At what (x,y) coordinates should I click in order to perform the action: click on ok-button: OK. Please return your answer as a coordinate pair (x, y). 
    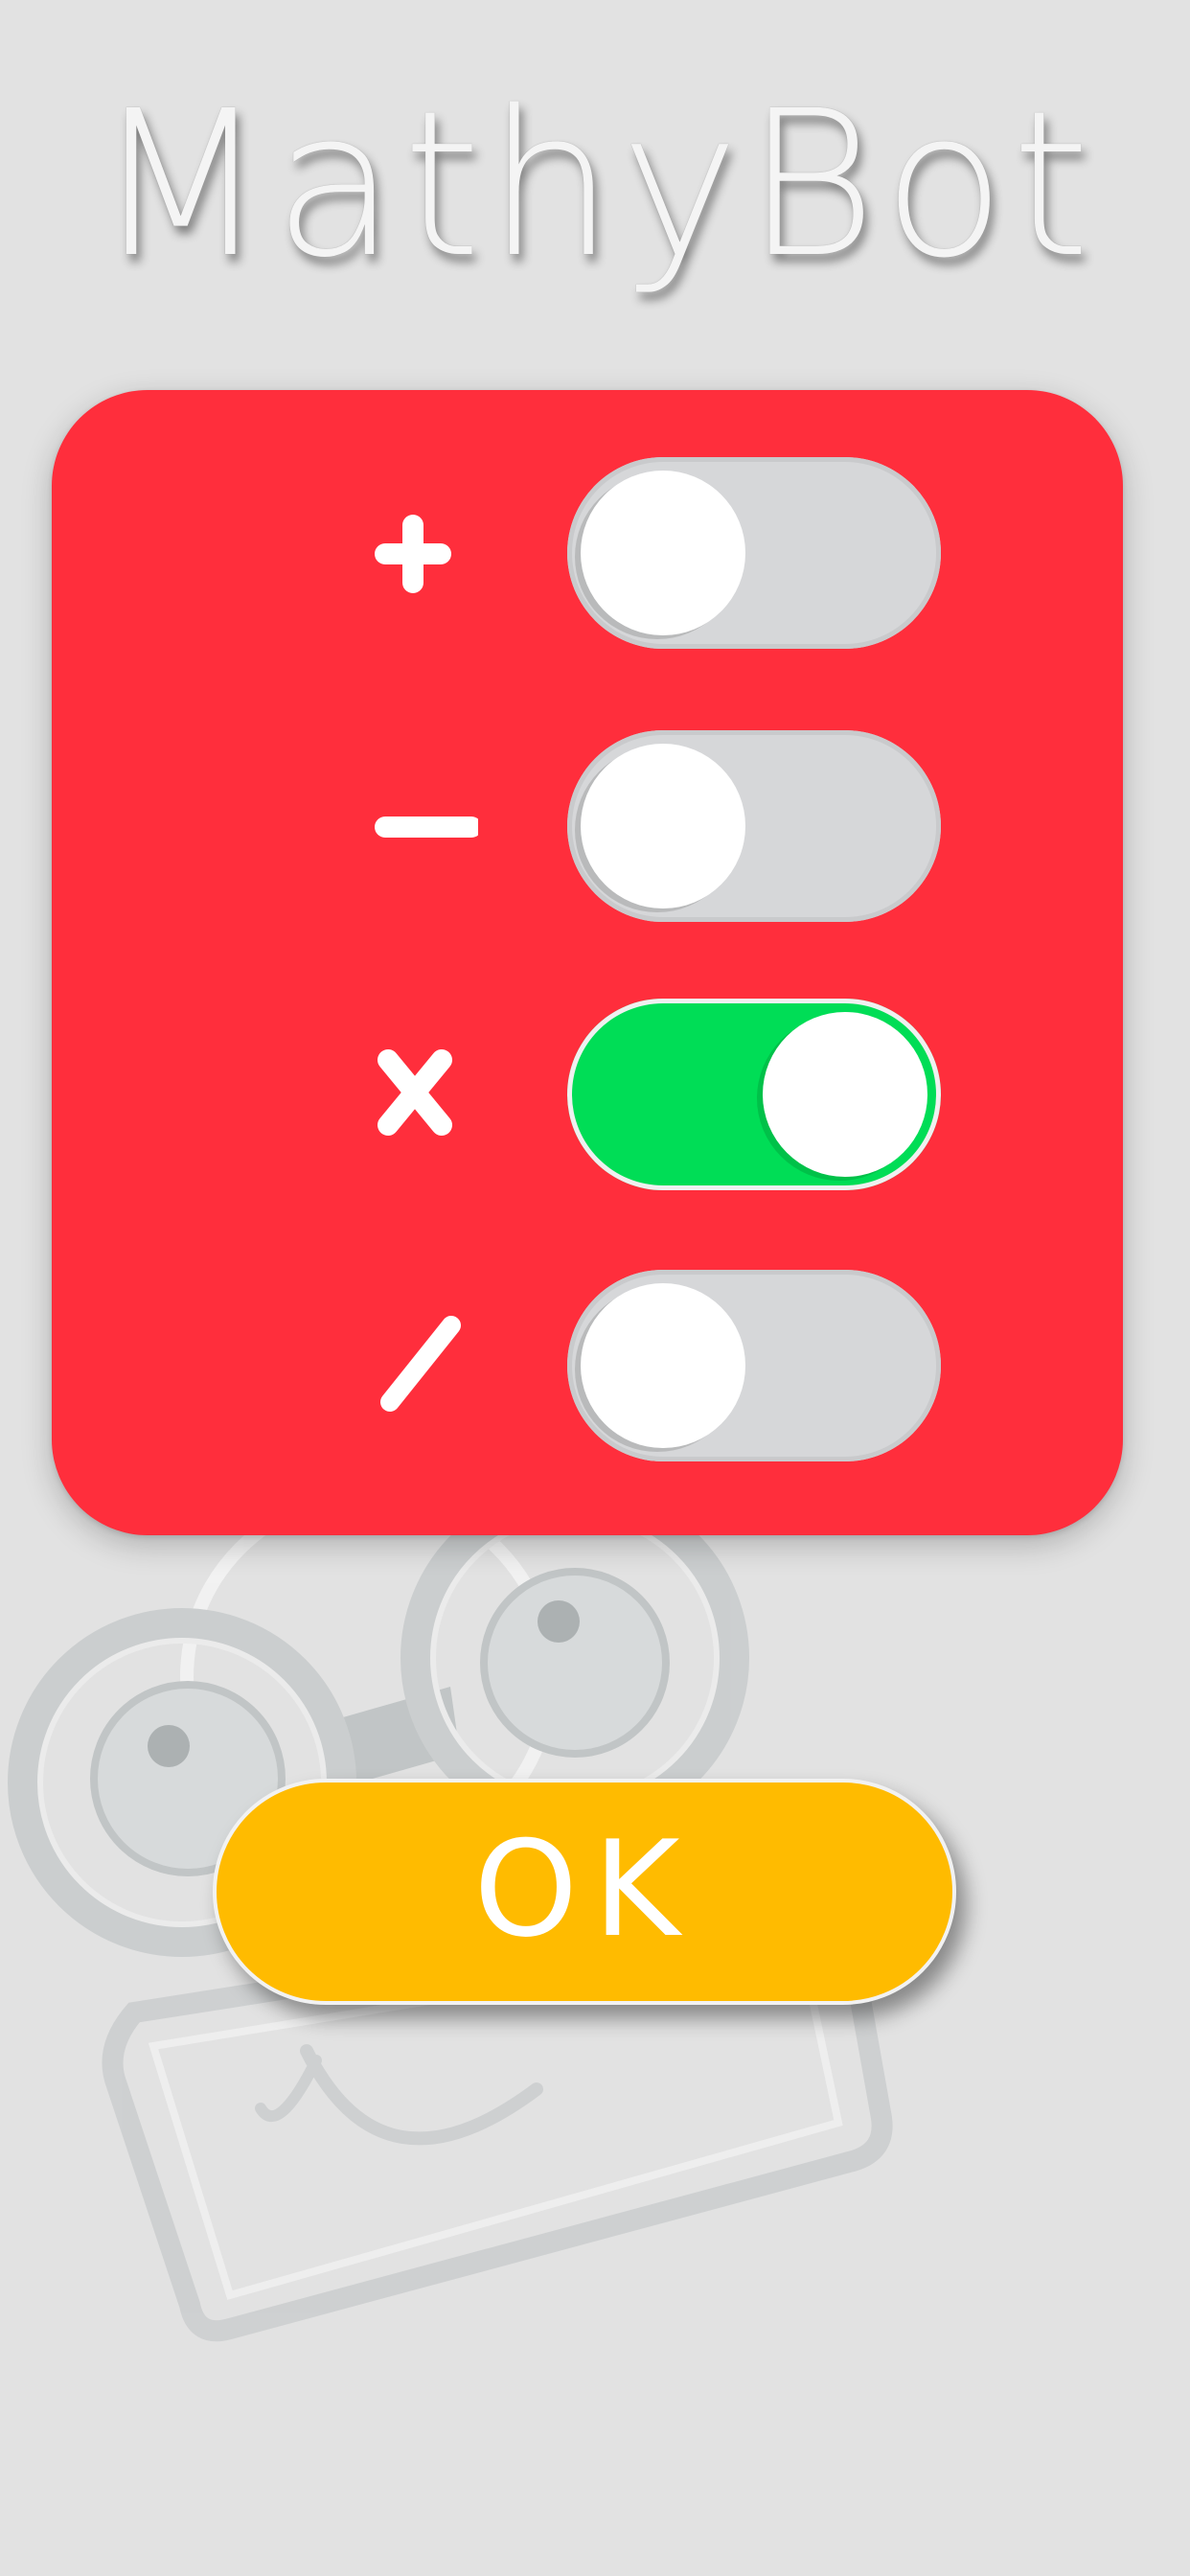
    Looking at the image, I should click on (585, 1892).